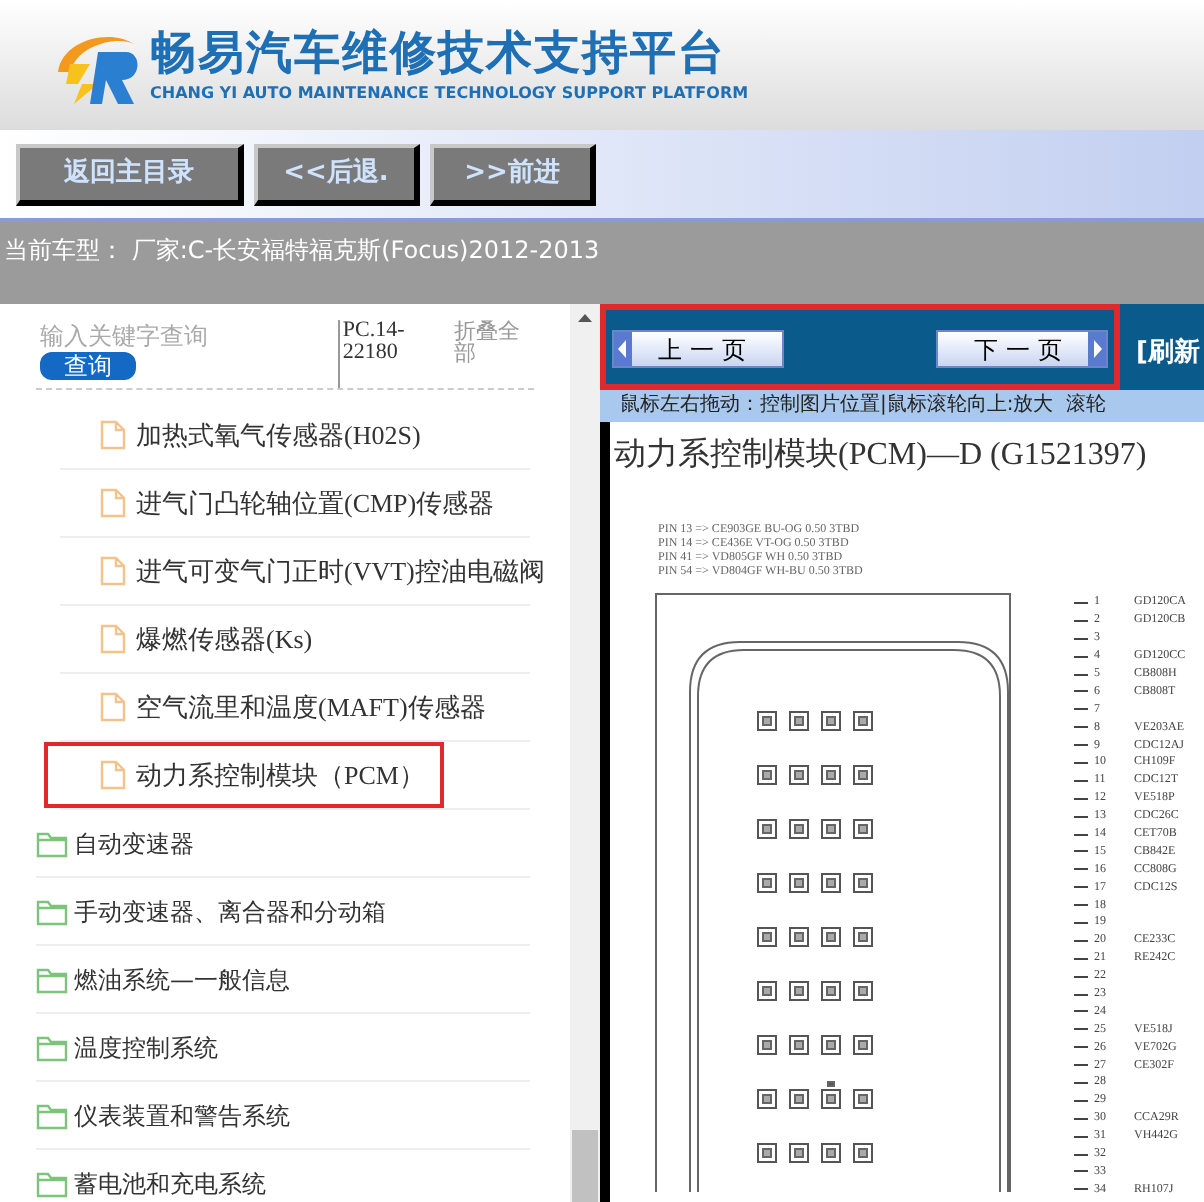 The width and height of the screenshot is (1204, 1202). Describe the element at coordinates (310, 571) in the screenshot. I see `tree-item: 进气可变气门正时(VVT)控油电磁阀` at that location.